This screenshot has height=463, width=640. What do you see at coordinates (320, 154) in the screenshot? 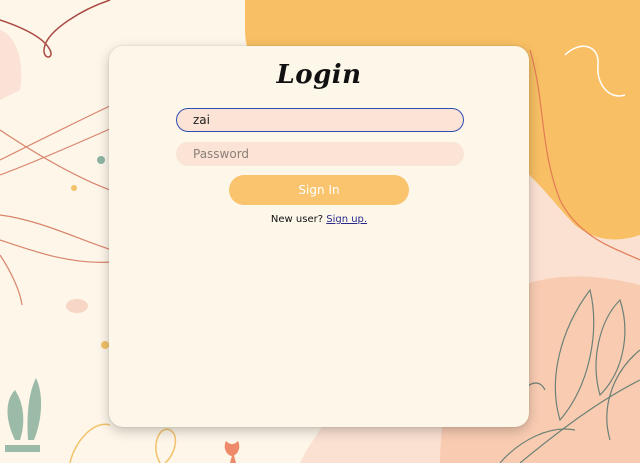
I see `password-input` at bounding box center [320, 154].